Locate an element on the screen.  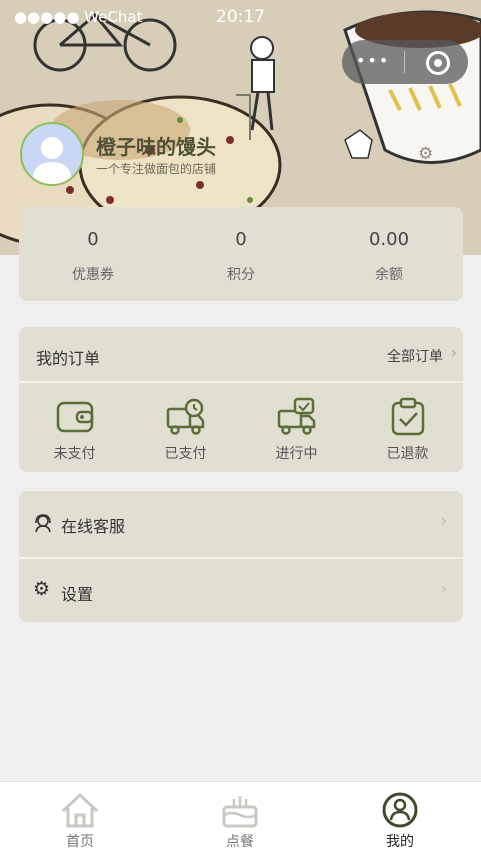
tab-order: 点餐 is located at coordinates (240, 816).